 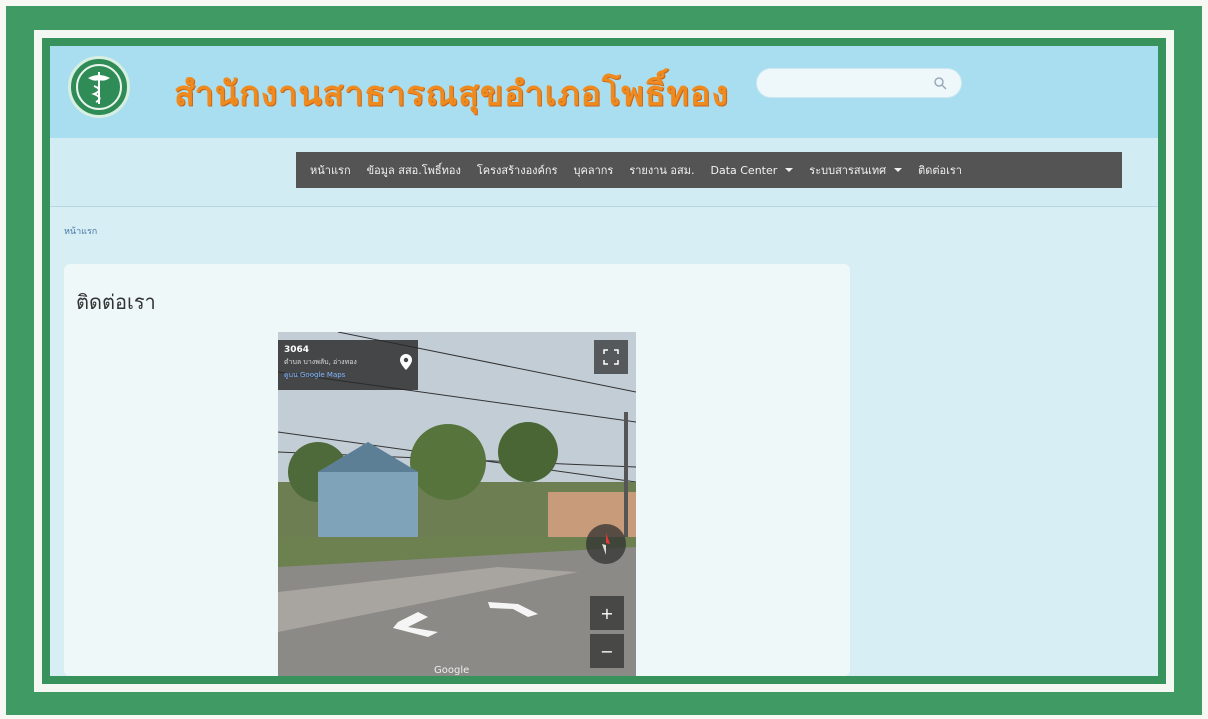 I want to click on nav-label: ติดต่อเรา, so click(x=940, y=170).